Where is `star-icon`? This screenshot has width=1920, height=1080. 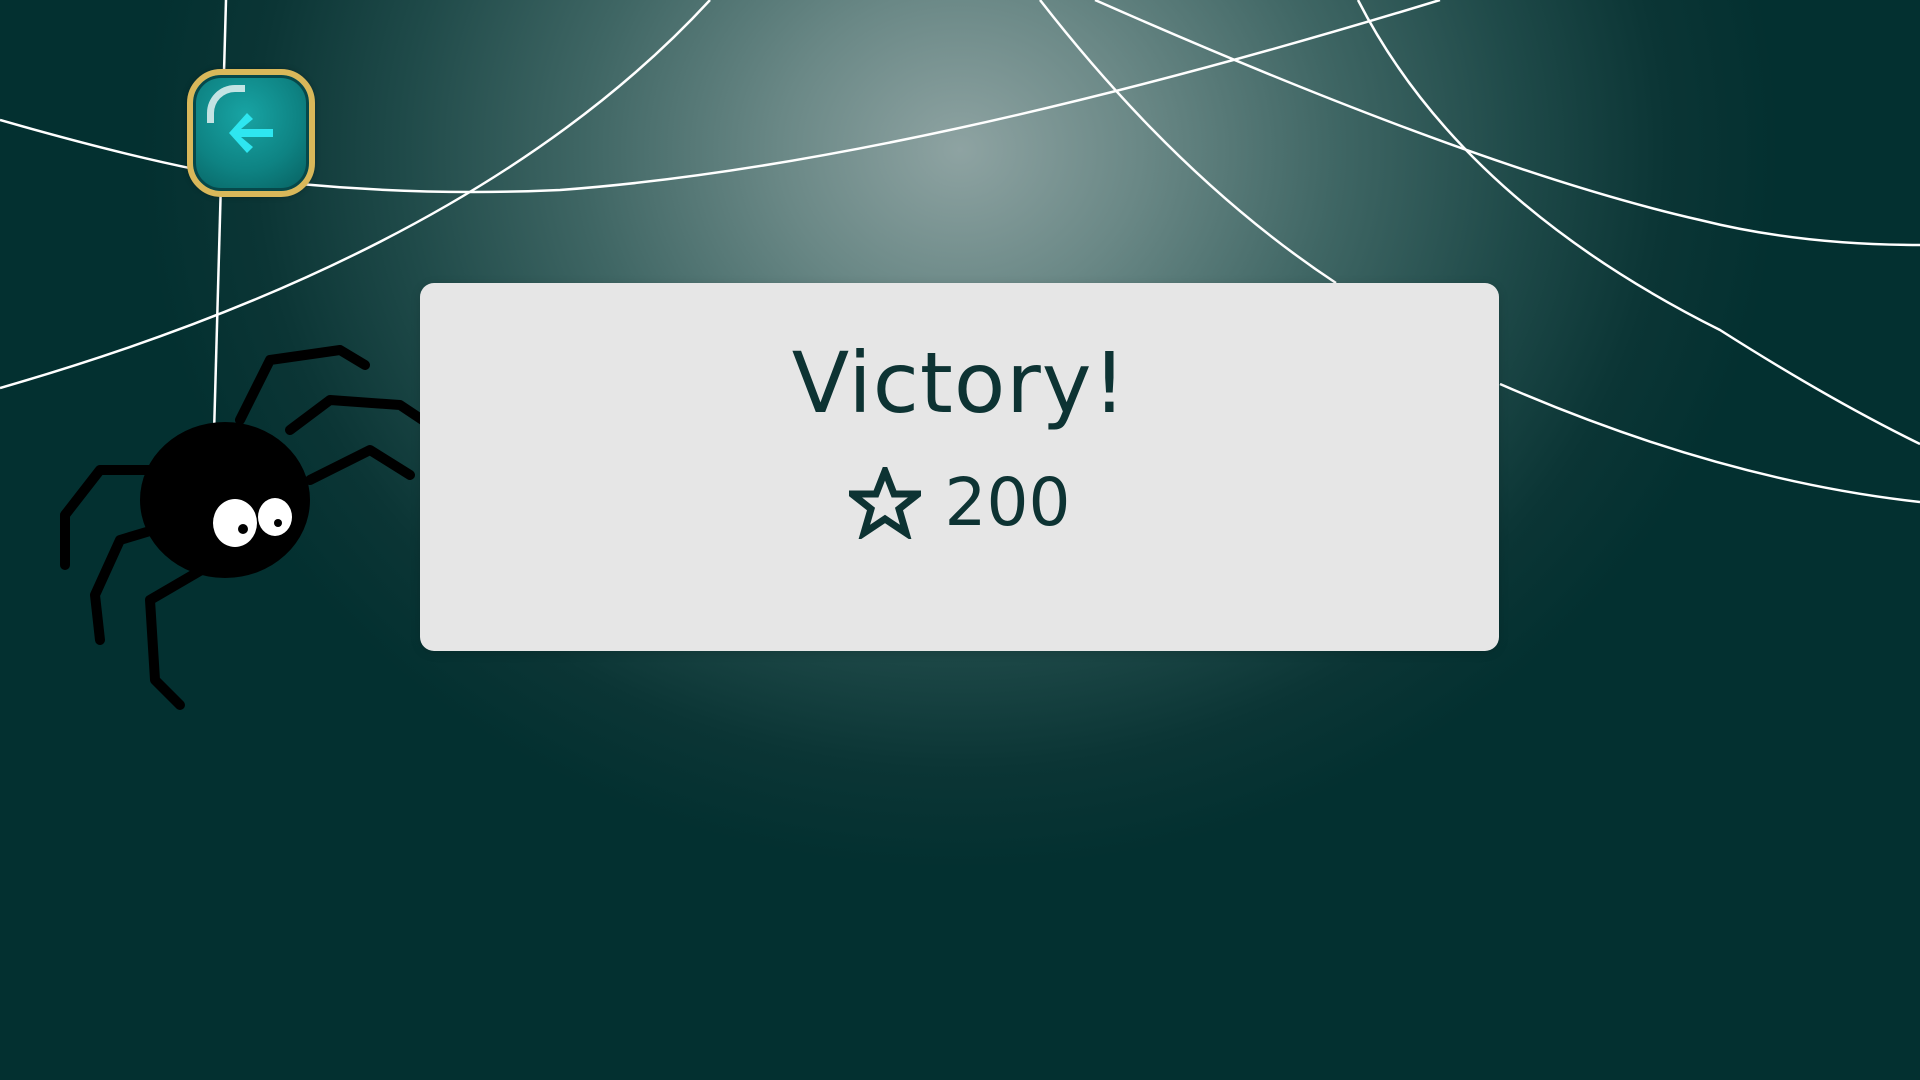
star-icon is located at coordinates (884, 503).